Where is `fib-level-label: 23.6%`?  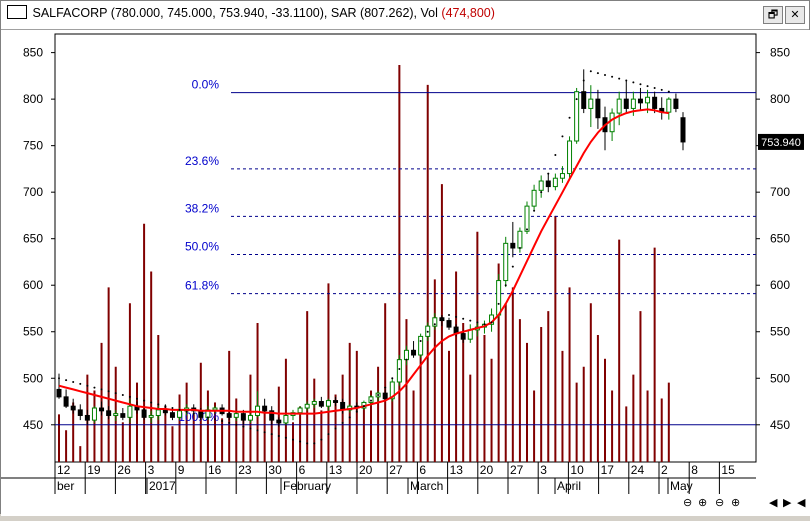 fib-level-label: 23.6% is located at coordinates (202, 161).